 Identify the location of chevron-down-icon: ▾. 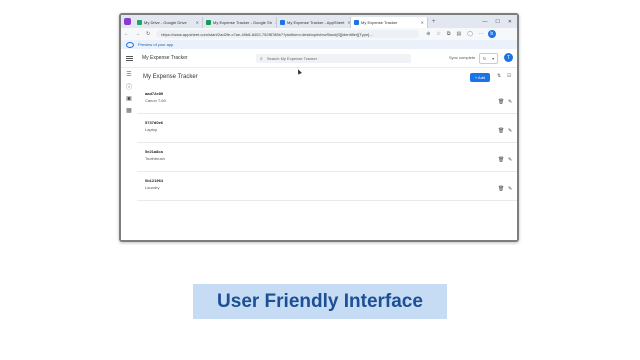
(493, 58).